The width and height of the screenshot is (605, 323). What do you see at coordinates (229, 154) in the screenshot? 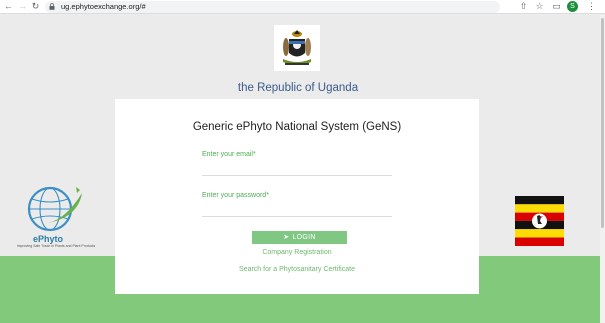
I see `email-label: Enter your email*` at bounding box center [229, 154].